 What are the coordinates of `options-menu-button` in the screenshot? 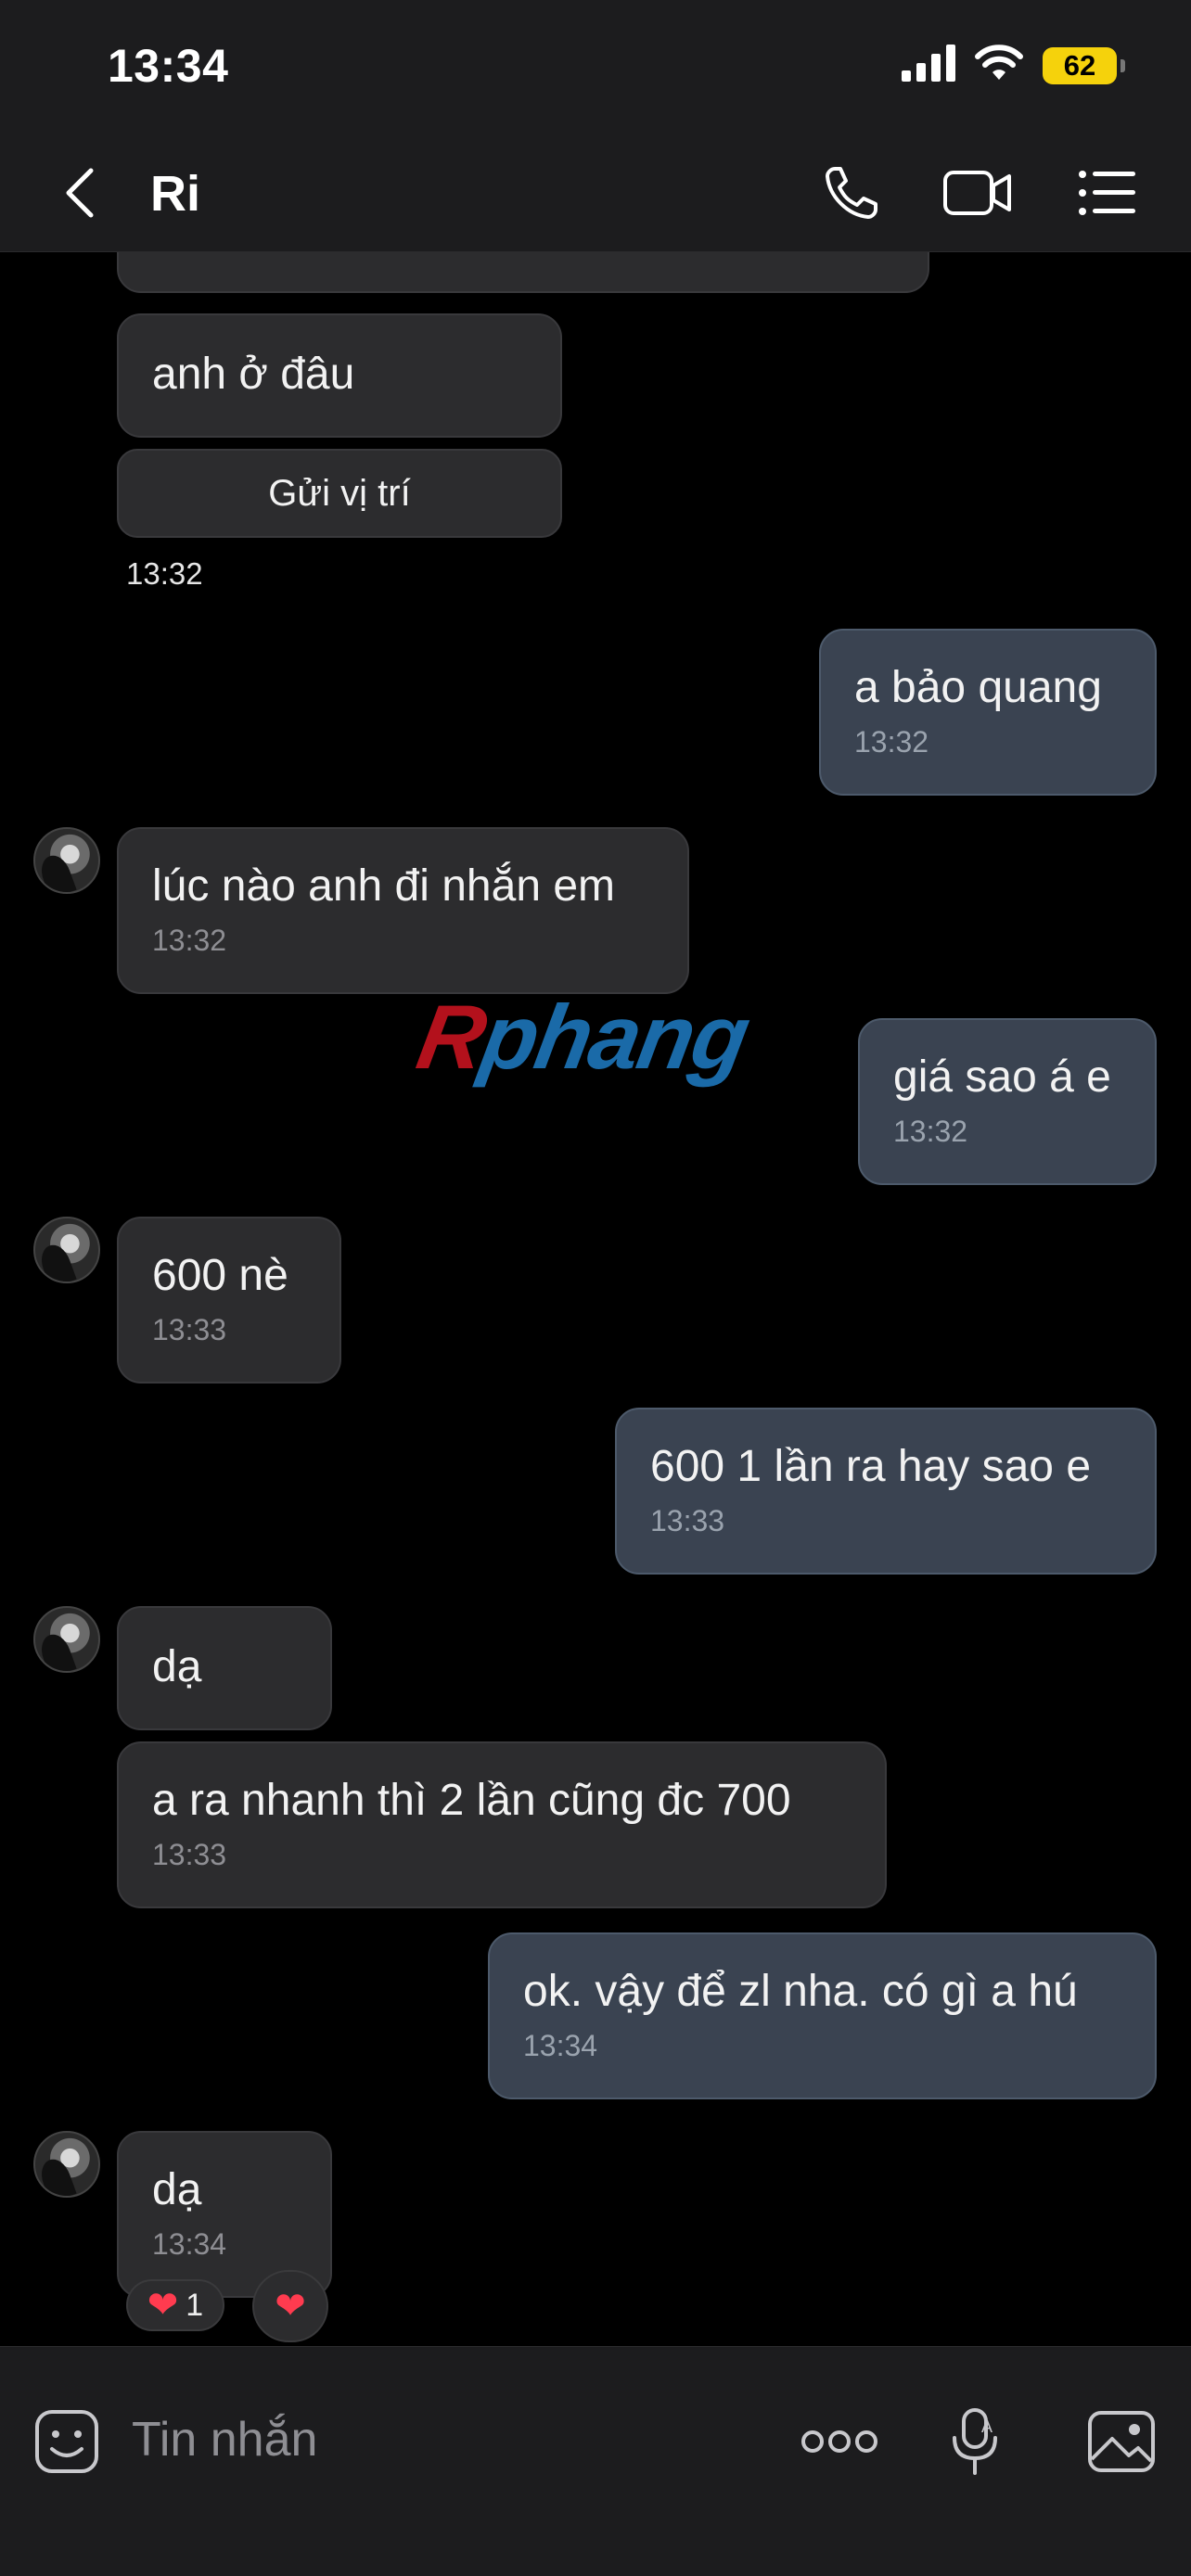 It's located at (1107, 193).